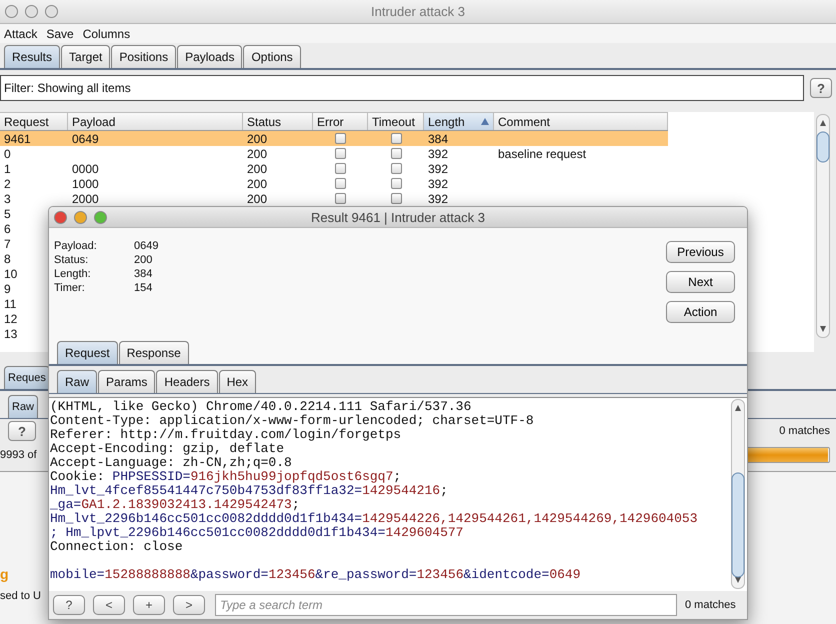 The width and height of the screenshot is (836, 624). Describe the element at coordinates (11, 333) in the screenshot. I see `table-cell: 13` at that location.